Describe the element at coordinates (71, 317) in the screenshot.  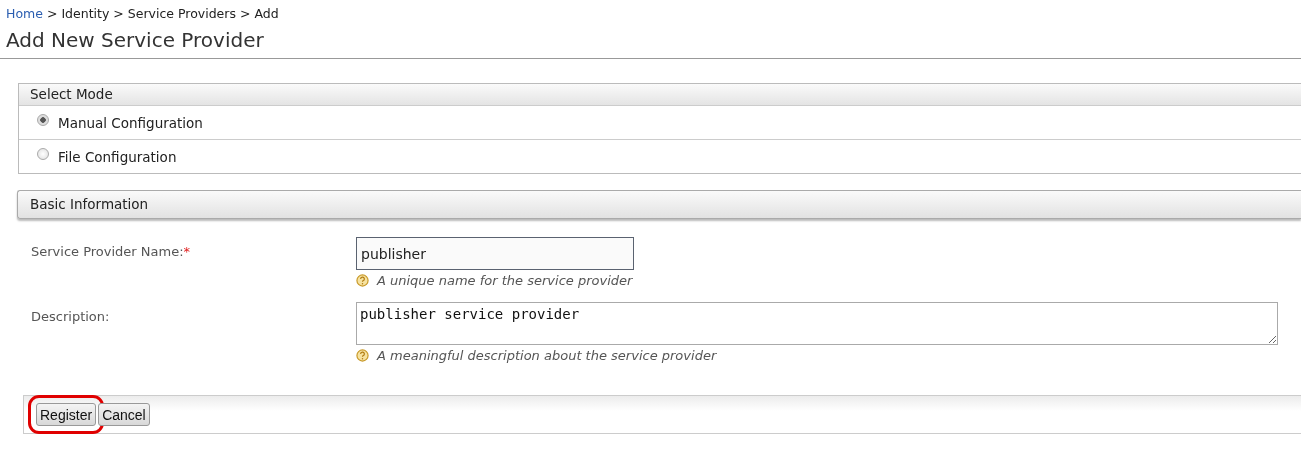
I see `field-label: Description:` at that location.